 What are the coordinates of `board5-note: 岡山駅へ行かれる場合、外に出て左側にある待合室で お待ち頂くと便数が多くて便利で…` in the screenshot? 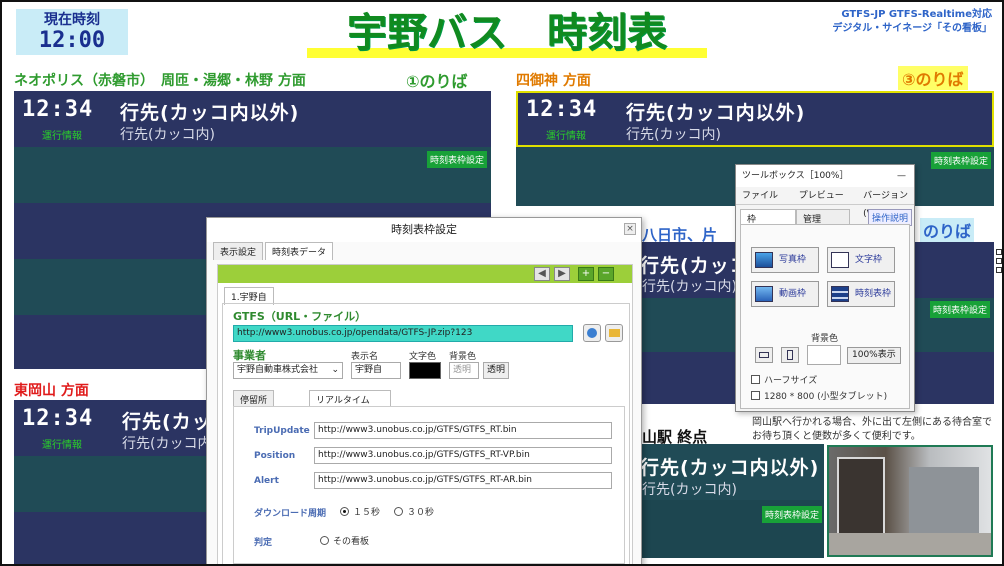 It's located at (872, 430).